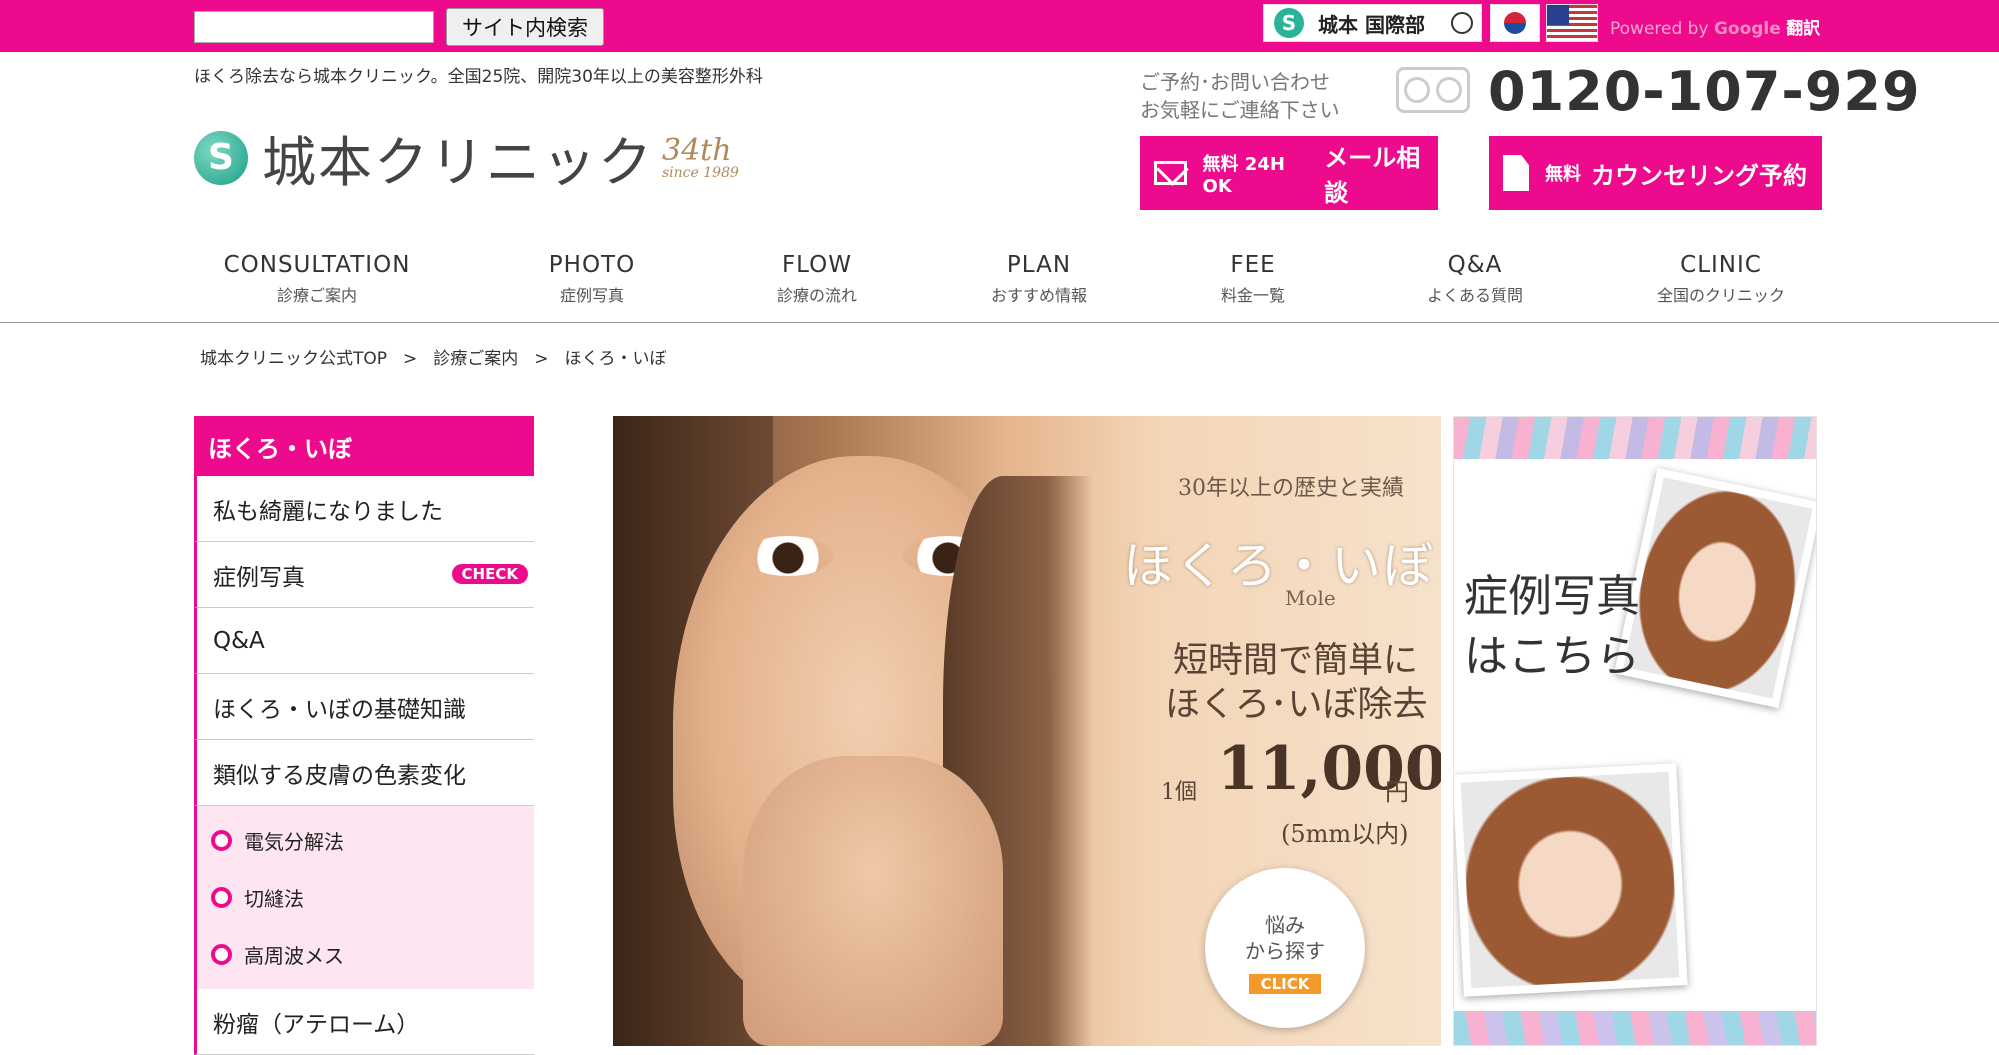  I want to click on powered-by-text: Powered by, so click(1659, 29).